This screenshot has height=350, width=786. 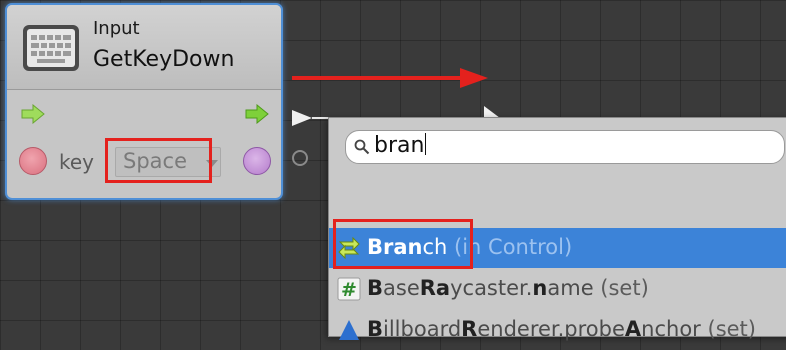 What do you see at coordinates (33, 114) in the screenshot?
I see `control-input-port-icon` at bounding box center [33, 114].